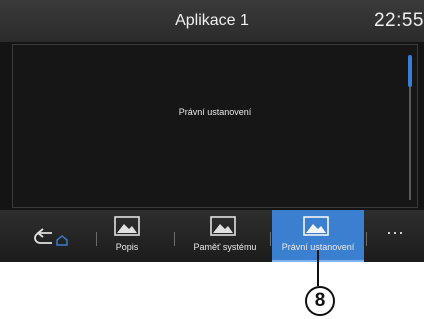  I want to click on callout-number: 8, so click(320, 301).